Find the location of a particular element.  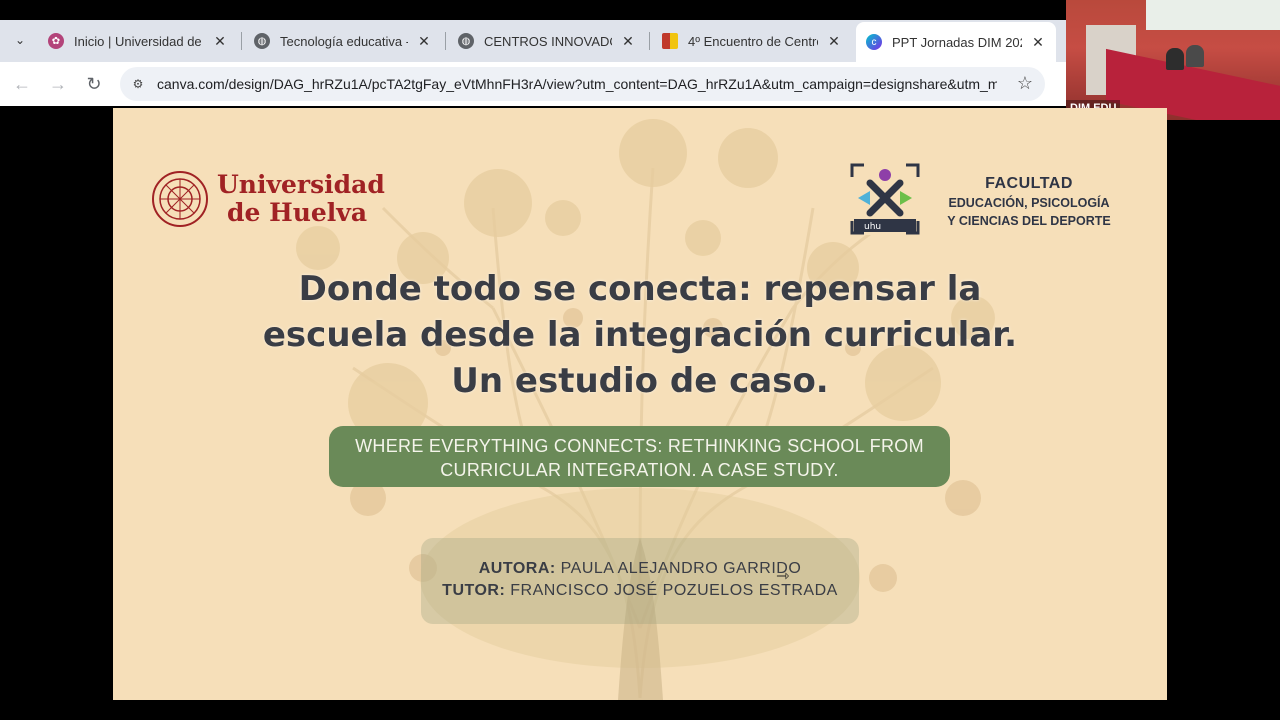

projector-screen is located at coordinates (1213, 15).